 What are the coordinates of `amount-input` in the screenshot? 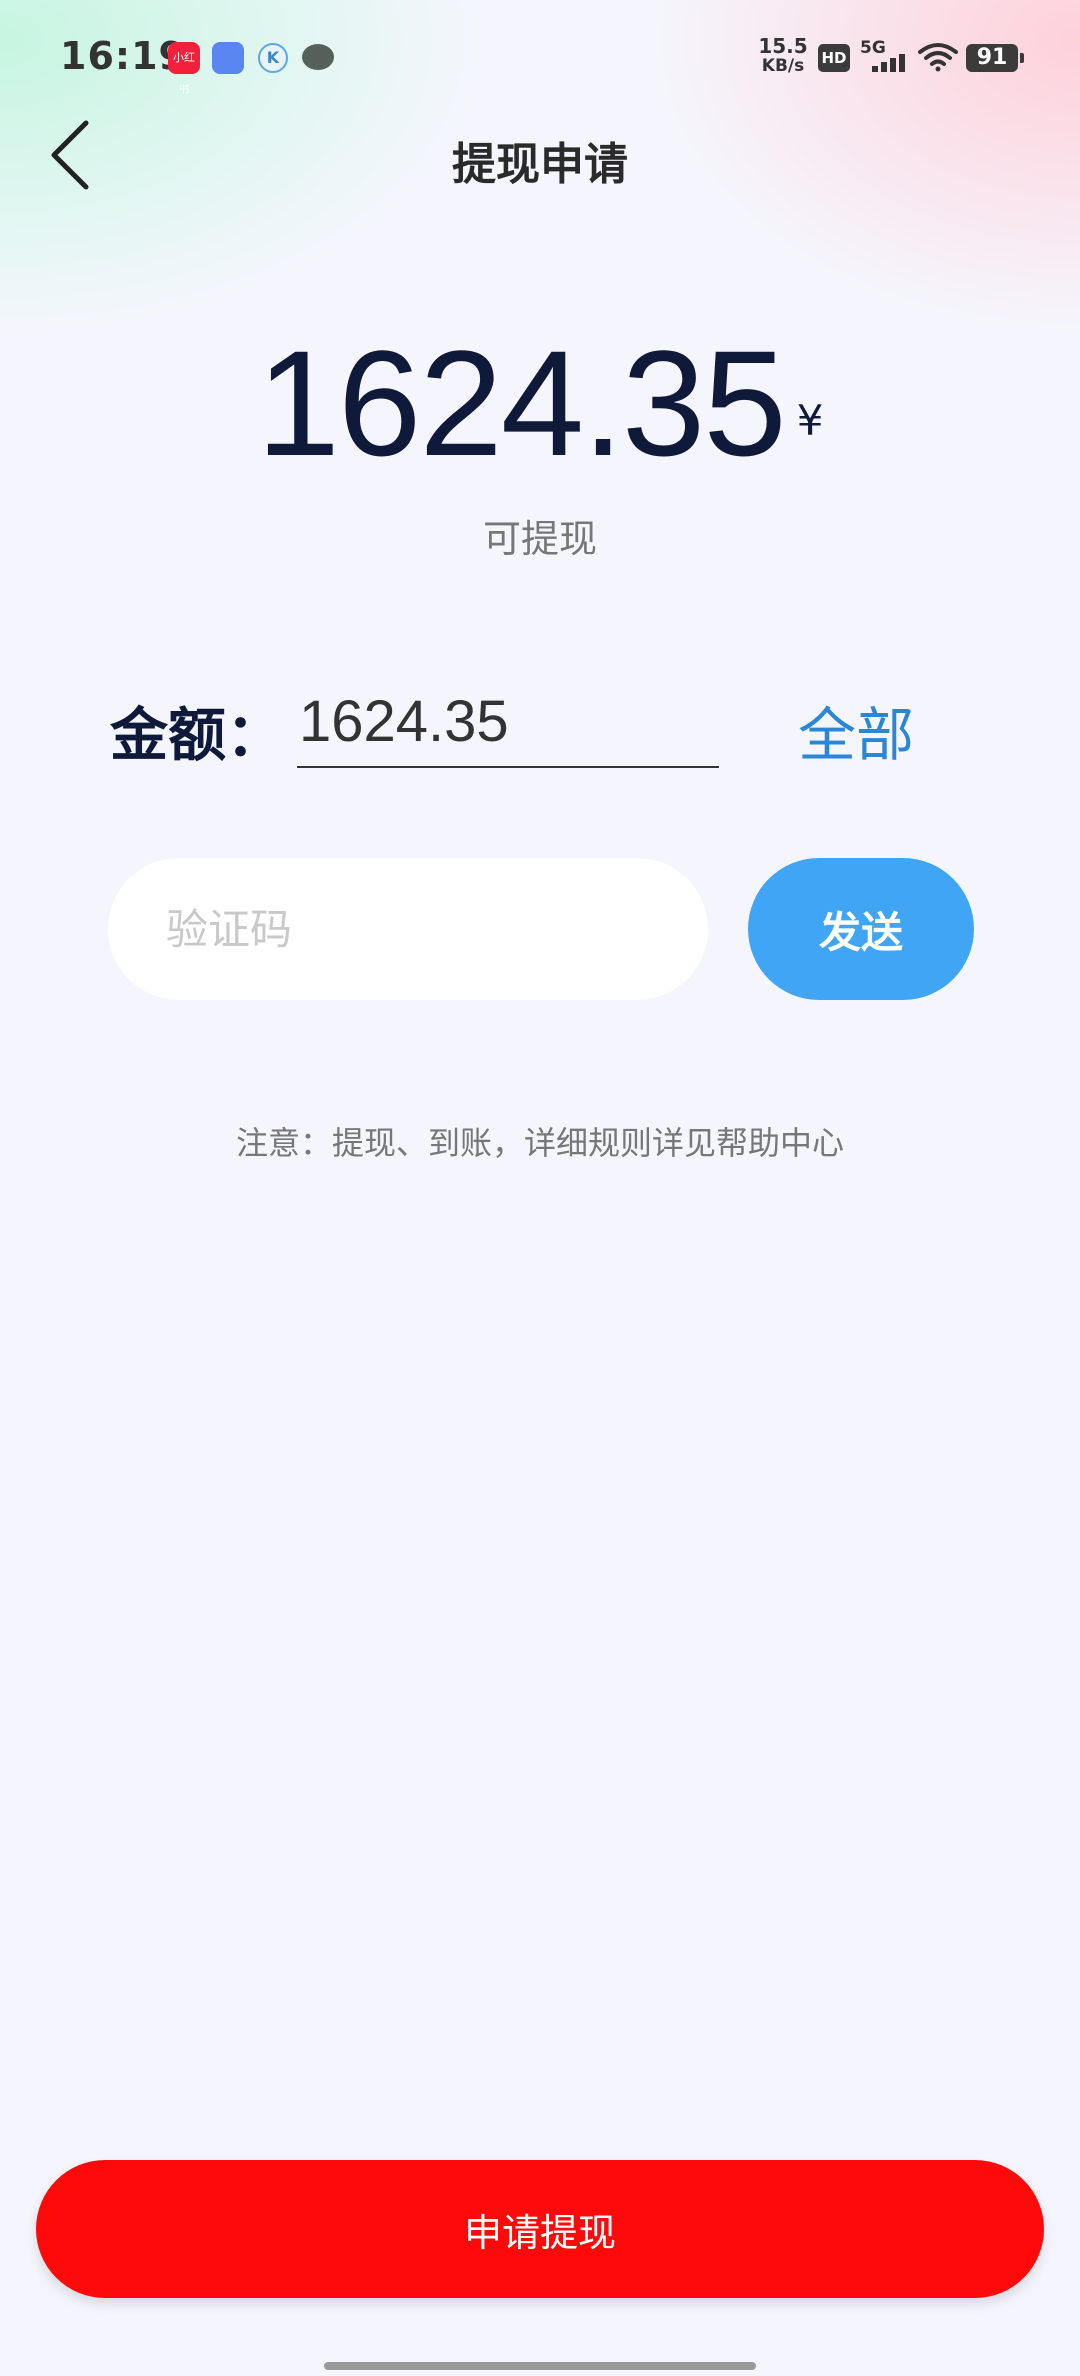 It's located at (508, 722).